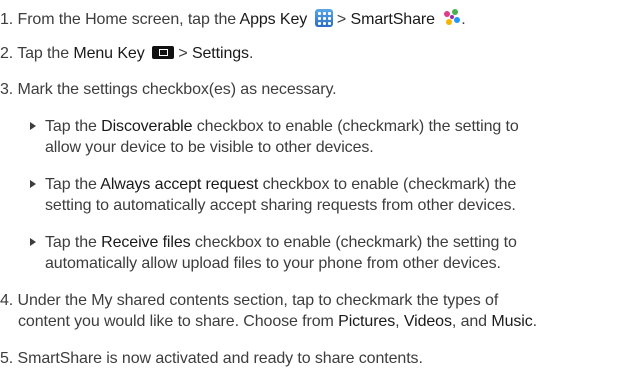 This screenshot has height=376, width=638. What do you see at coordinates (179, 184) in the screenshot?
I see `always-accept-label: Always accept request` at bounding box center [179, 184].